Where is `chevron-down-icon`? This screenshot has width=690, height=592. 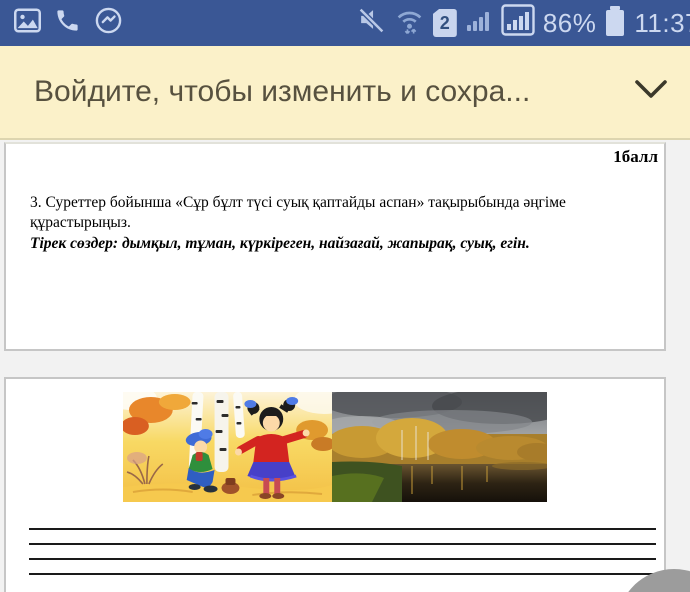
chevron-down-icon is located at coordinates (651, 92).